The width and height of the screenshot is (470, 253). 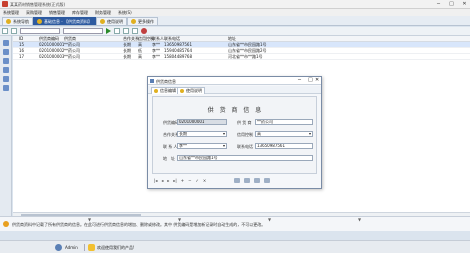 I want to click on cell-id: 15, so click(x=22, y=44).